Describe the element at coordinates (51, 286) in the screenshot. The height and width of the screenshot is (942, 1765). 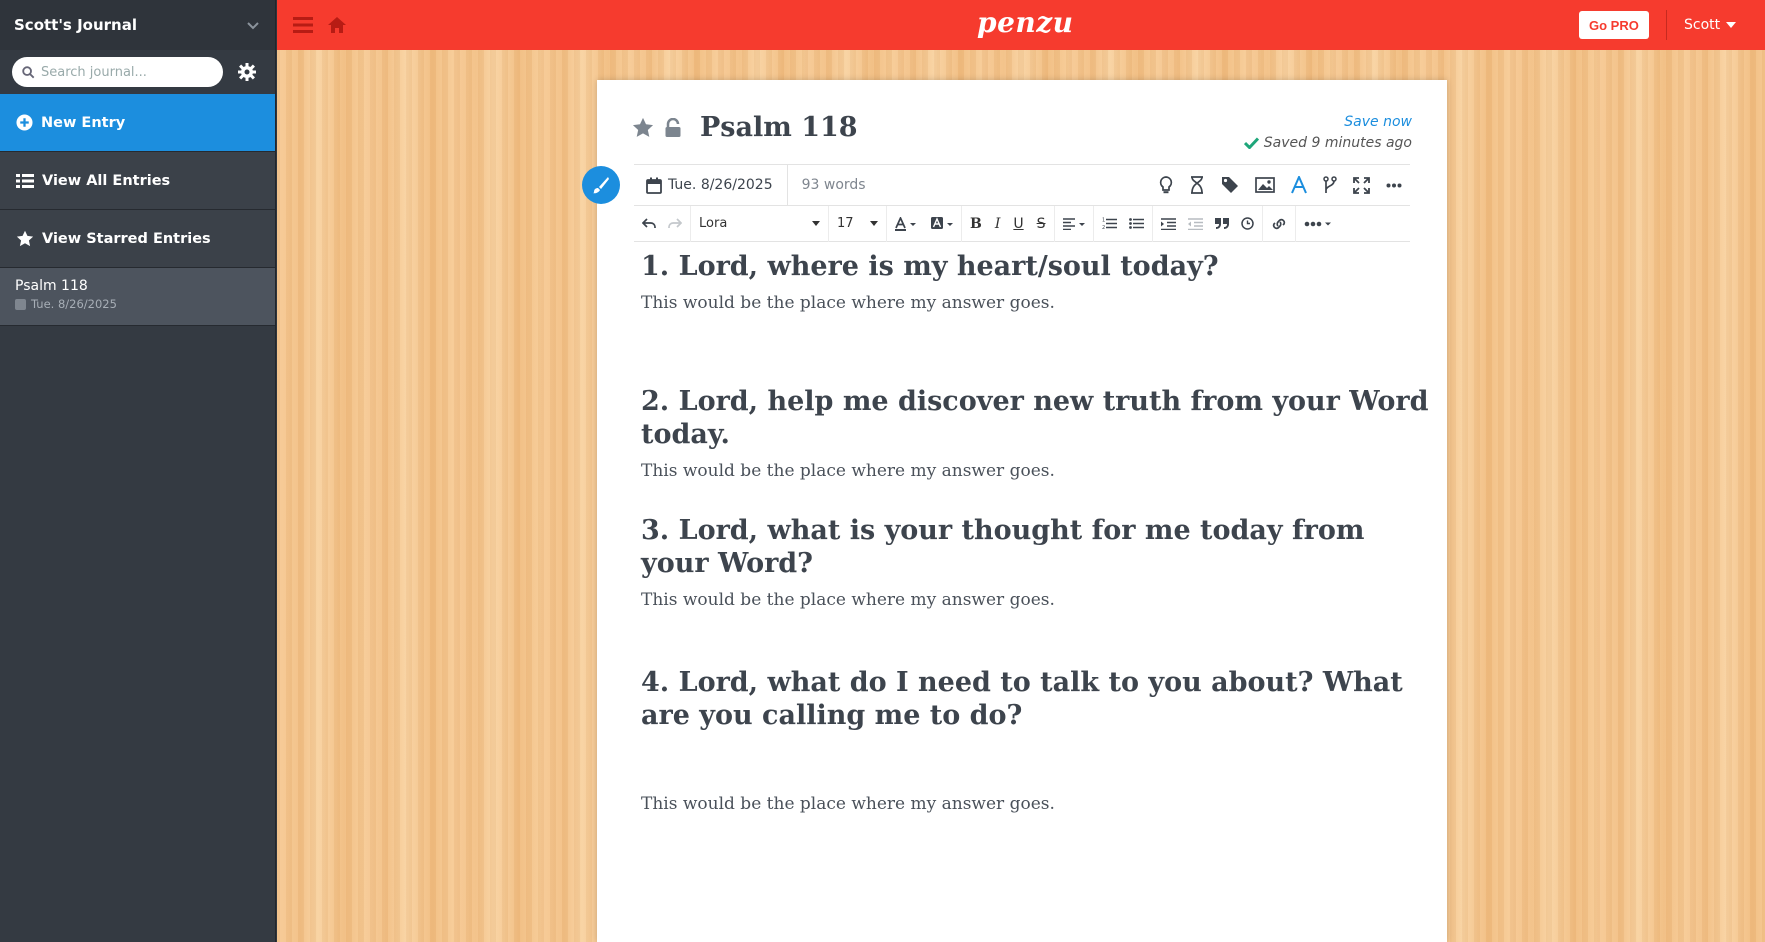
I see `entry-title: Psalm 118` at that location.